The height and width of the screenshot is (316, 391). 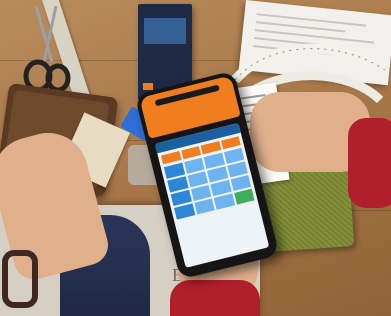 I want to click on printer-slot, so click(x=187, y=95).